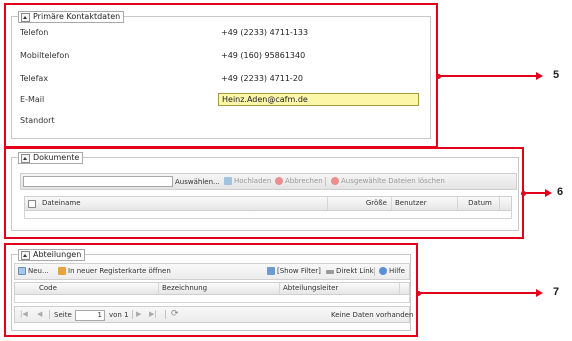  What do you see at coordinates (372, 315) in the screenshot?
I see `empty-data-text: Keine Daten vorhanden` at bounding box center [372, 315].